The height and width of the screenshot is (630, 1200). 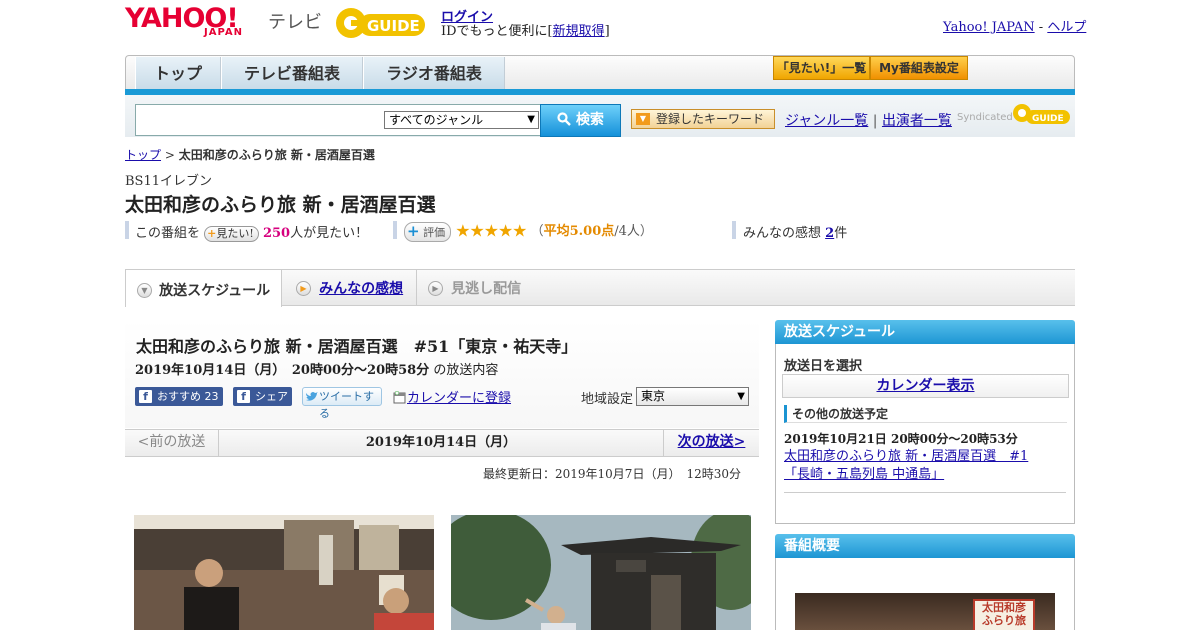 I want to click on breadcrumb: トップ > 太田和彦のふらり旅 新・居酒屋百選, so click(x=250, y=154).